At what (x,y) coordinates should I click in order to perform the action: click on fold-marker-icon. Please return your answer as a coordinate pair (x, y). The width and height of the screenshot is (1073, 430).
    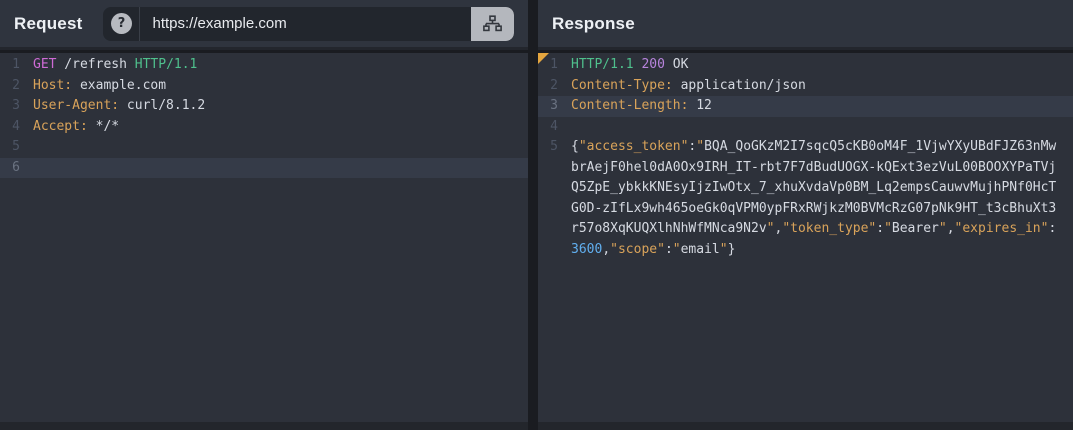
    Looking at the image, I should click on (543, 58).